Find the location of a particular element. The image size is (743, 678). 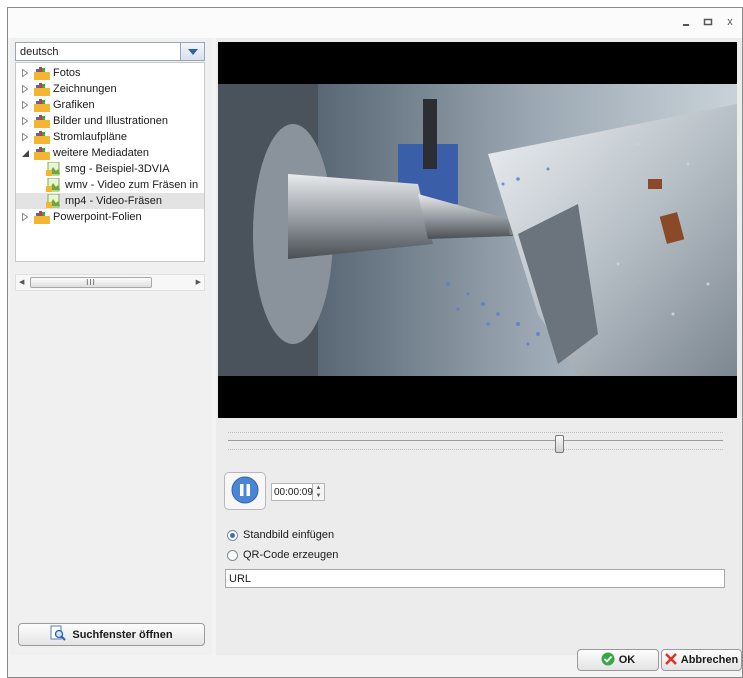

tree-item-label: Powerpoint-Folien is located at coordinates (97, 217).